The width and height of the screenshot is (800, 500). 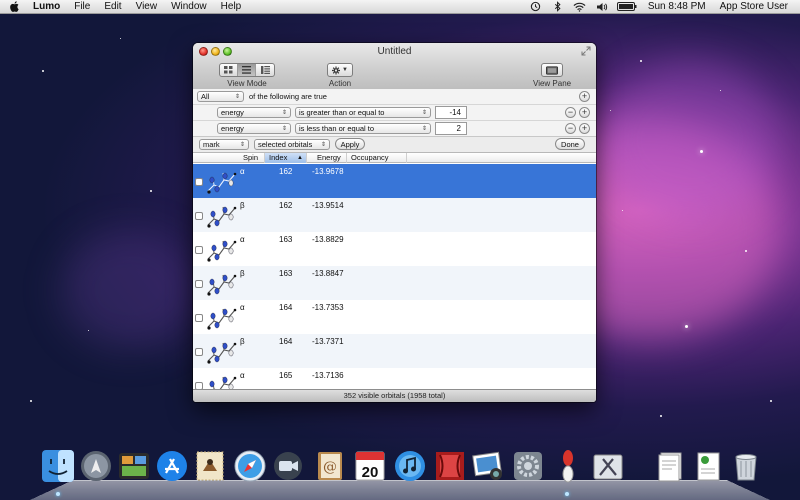 I want to click on energy-cell: -13.7136, so click(x=328, y=375).